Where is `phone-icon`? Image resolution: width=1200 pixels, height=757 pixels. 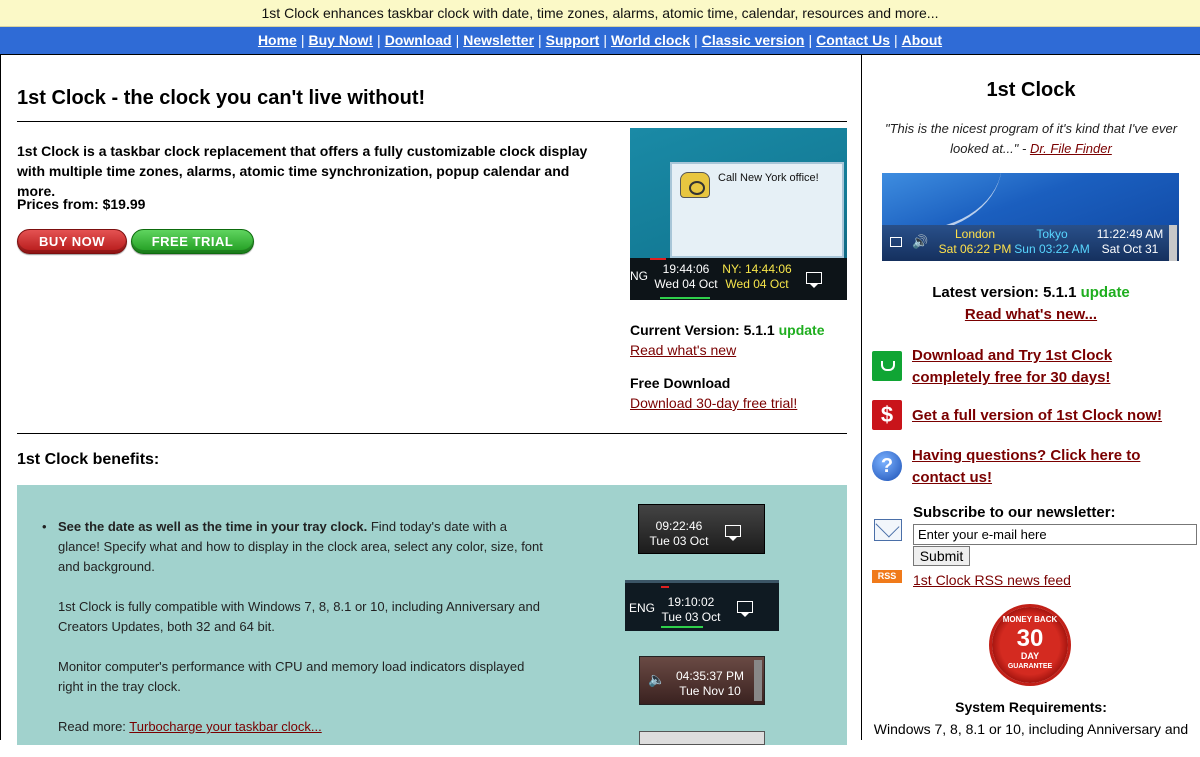 phone-icon is located at coordinates (695, 185).